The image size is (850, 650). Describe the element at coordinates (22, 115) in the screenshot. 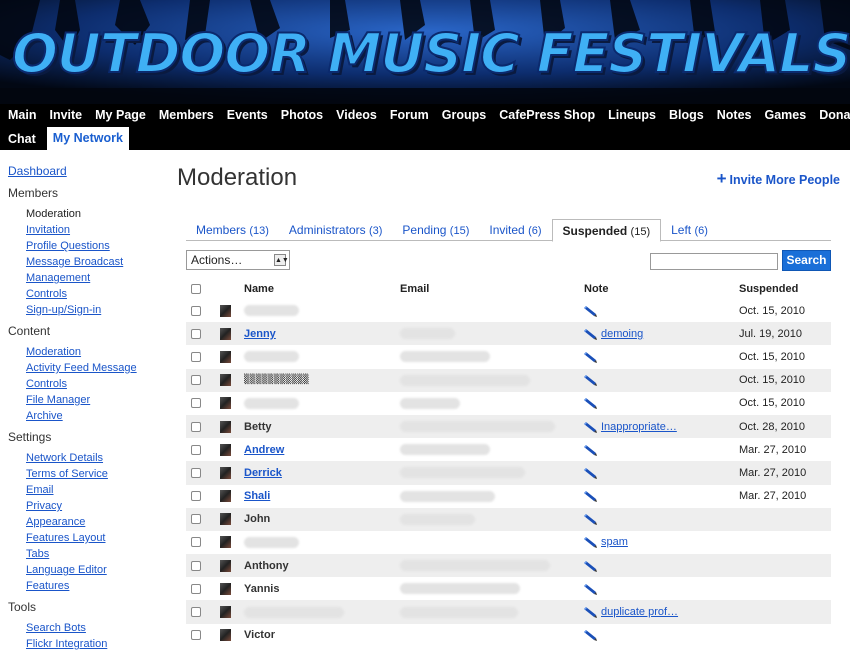

I see `nav-item-main: Main` at that location.